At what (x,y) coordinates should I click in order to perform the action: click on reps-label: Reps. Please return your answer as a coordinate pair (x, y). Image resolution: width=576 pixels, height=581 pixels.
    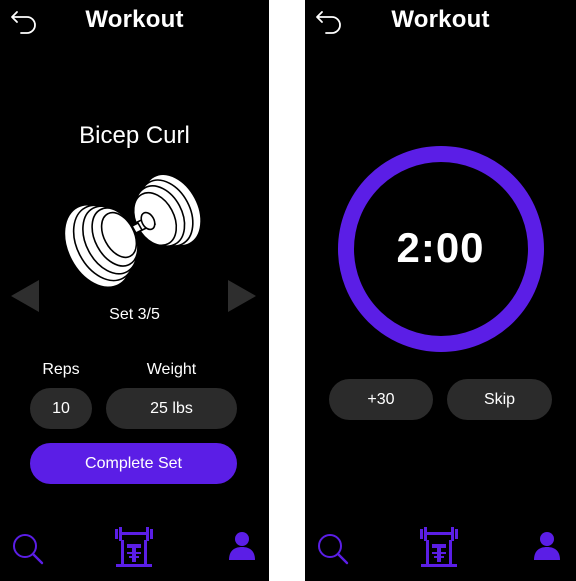
    Looking at the image, I should click on (61, 369).